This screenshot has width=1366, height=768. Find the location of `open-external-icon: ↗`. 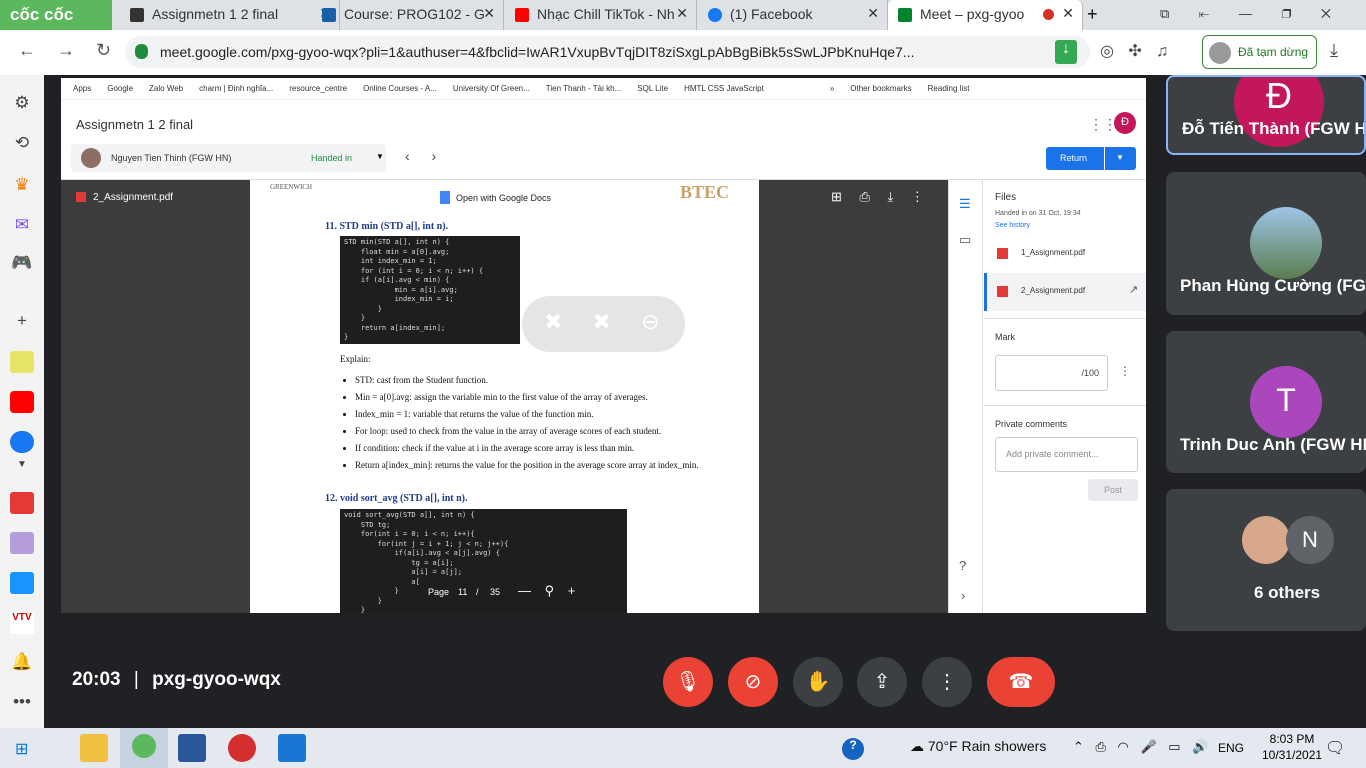

open-external-icon: ↗ is located at coordinates (1133, 289).